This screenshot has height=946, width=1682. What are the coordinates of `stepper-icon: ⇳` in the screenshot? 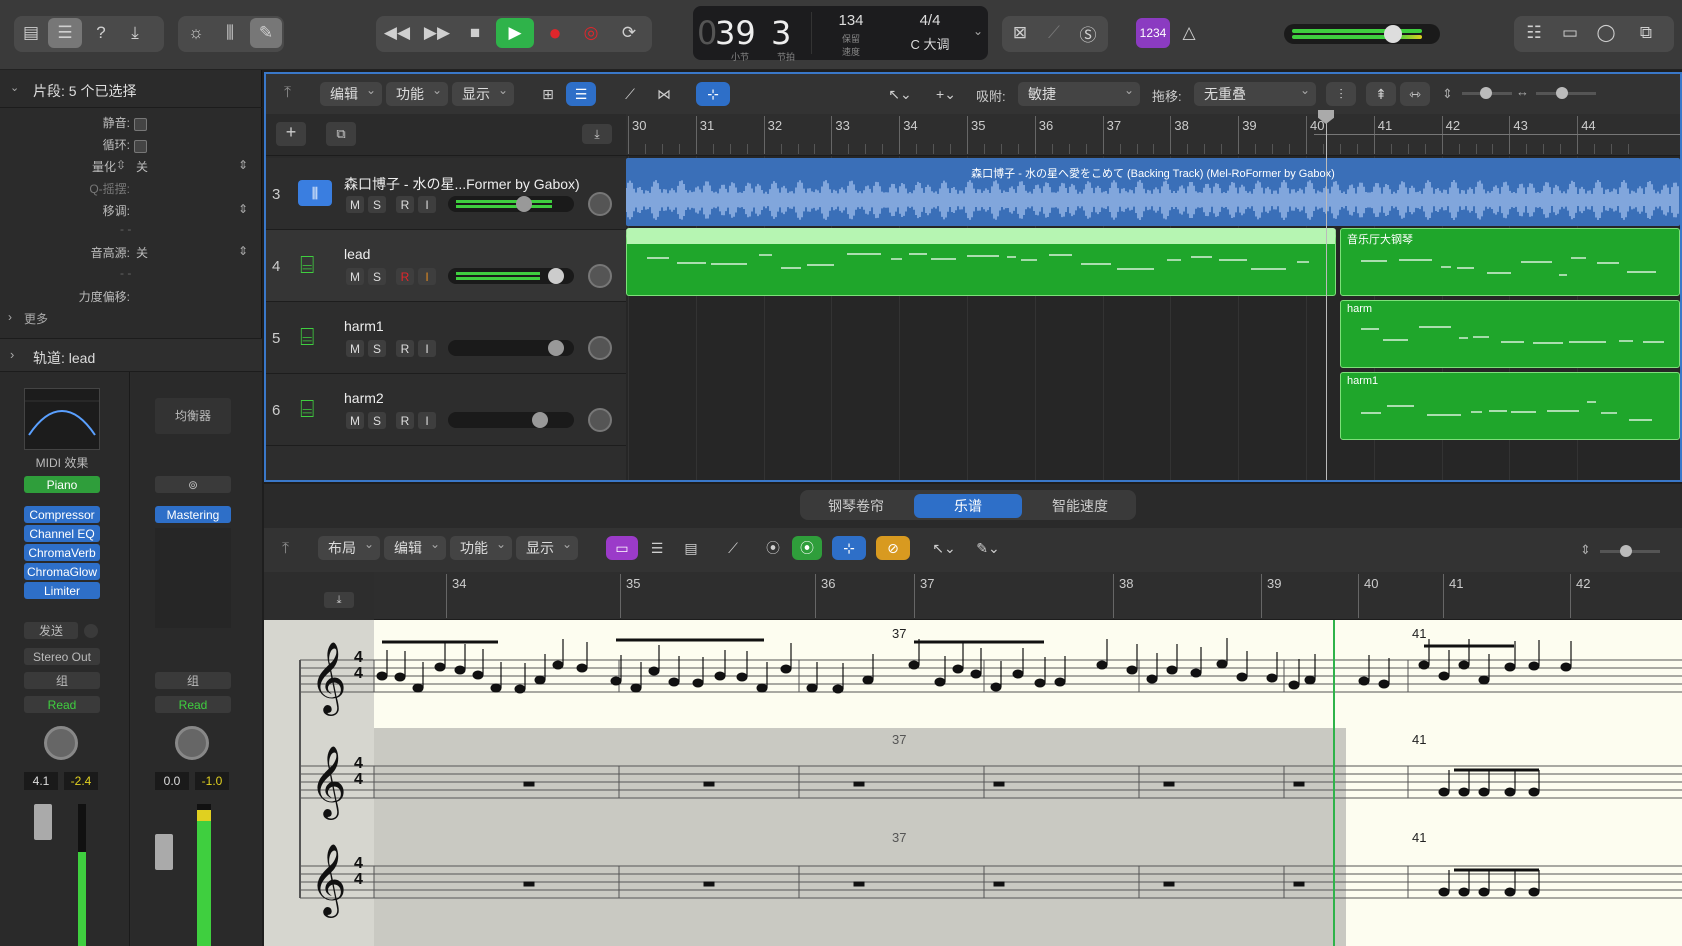 It's located at (121, 165).